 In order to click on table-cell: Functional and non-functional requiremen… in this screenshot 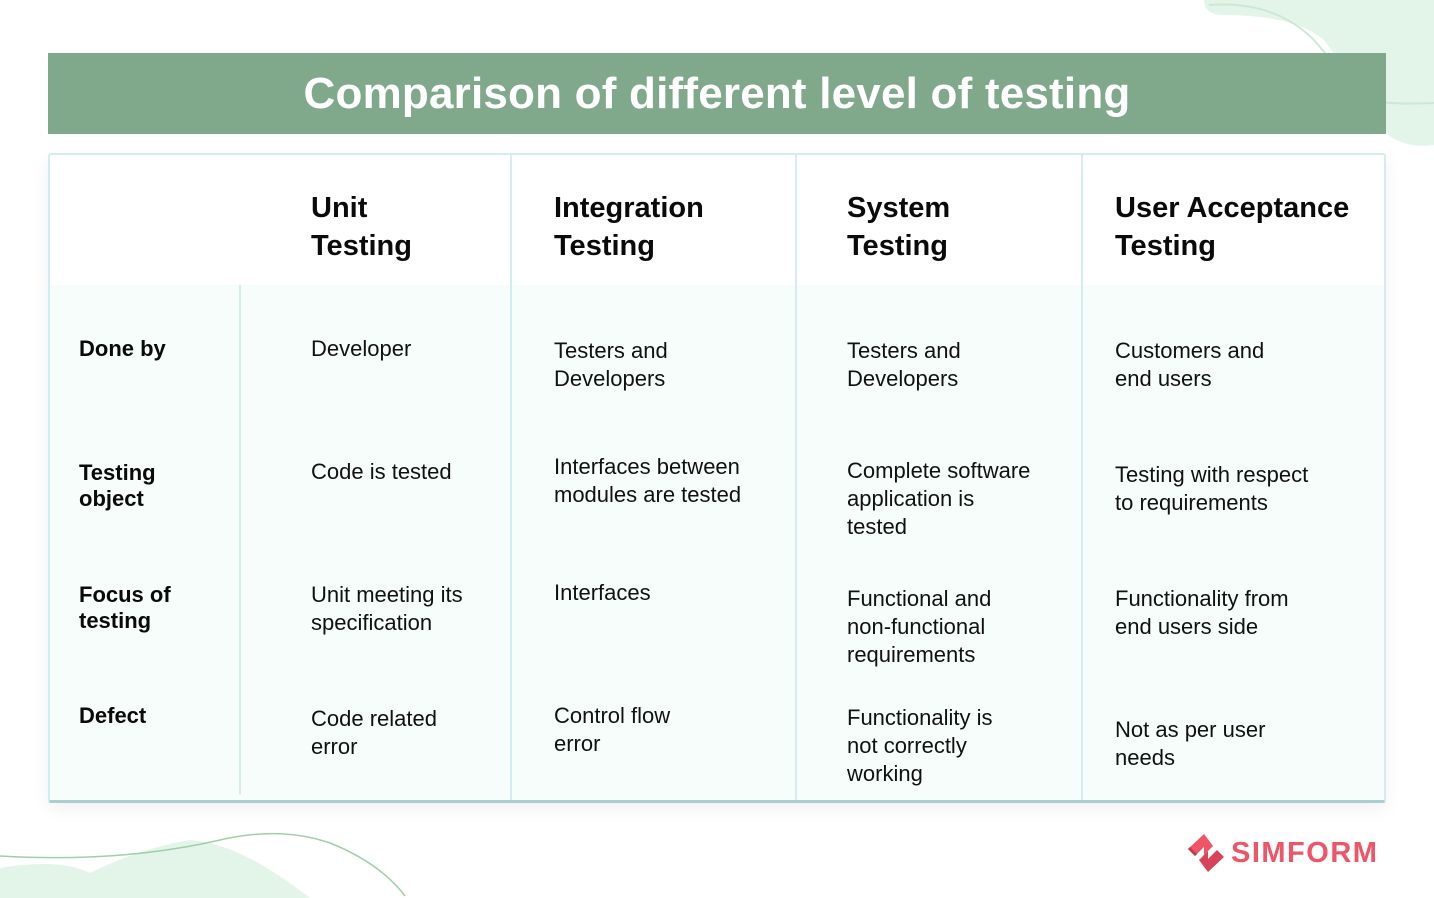, I will do `click(919, 626)`.